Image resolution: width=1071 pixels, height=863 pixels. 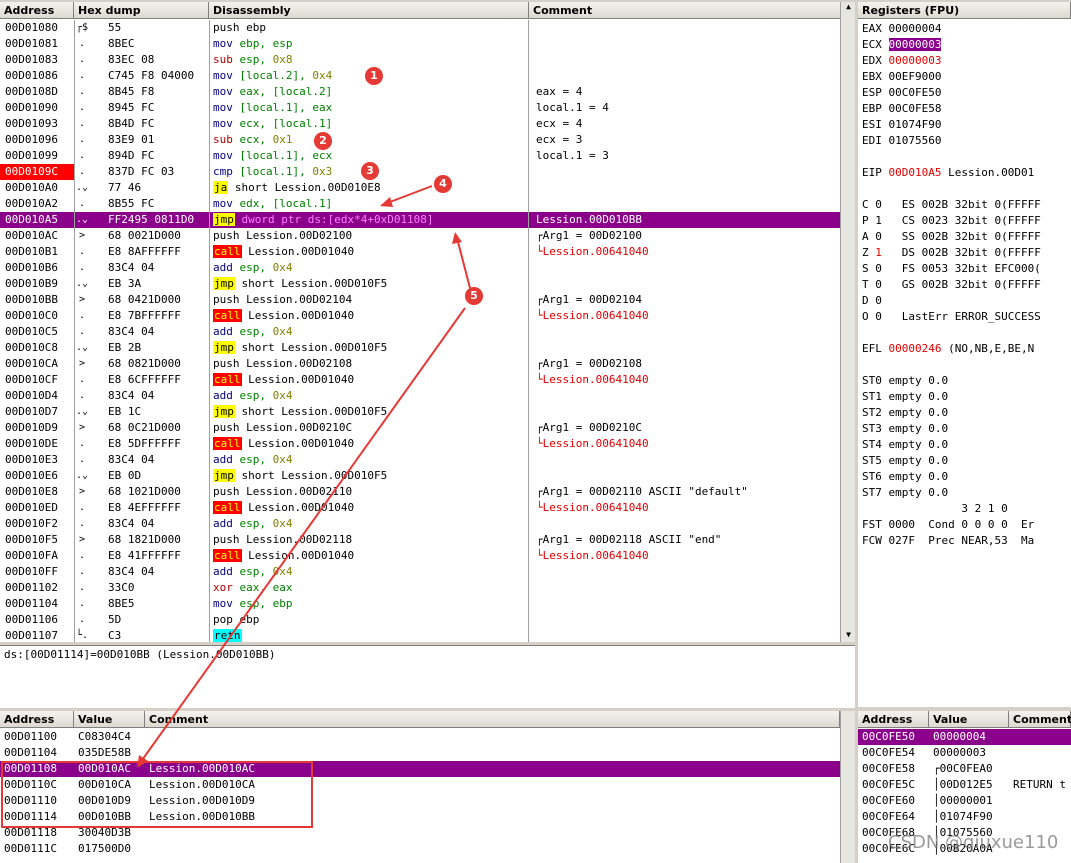 What do you see at coordinates (420, 753) in the screenshot?
I see `dump-row: 00D01104 035DE58B` at bounding box center [420, 753].